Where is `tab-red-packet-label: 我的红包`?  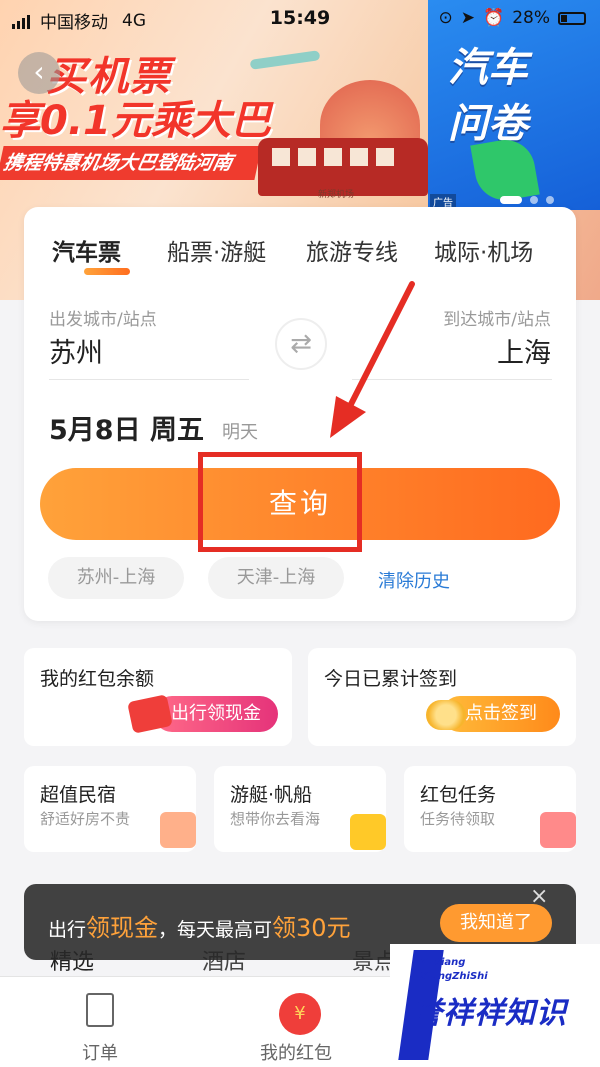 tab-red-packet-label: 我的红包 is located at coordinates (296, 1053).